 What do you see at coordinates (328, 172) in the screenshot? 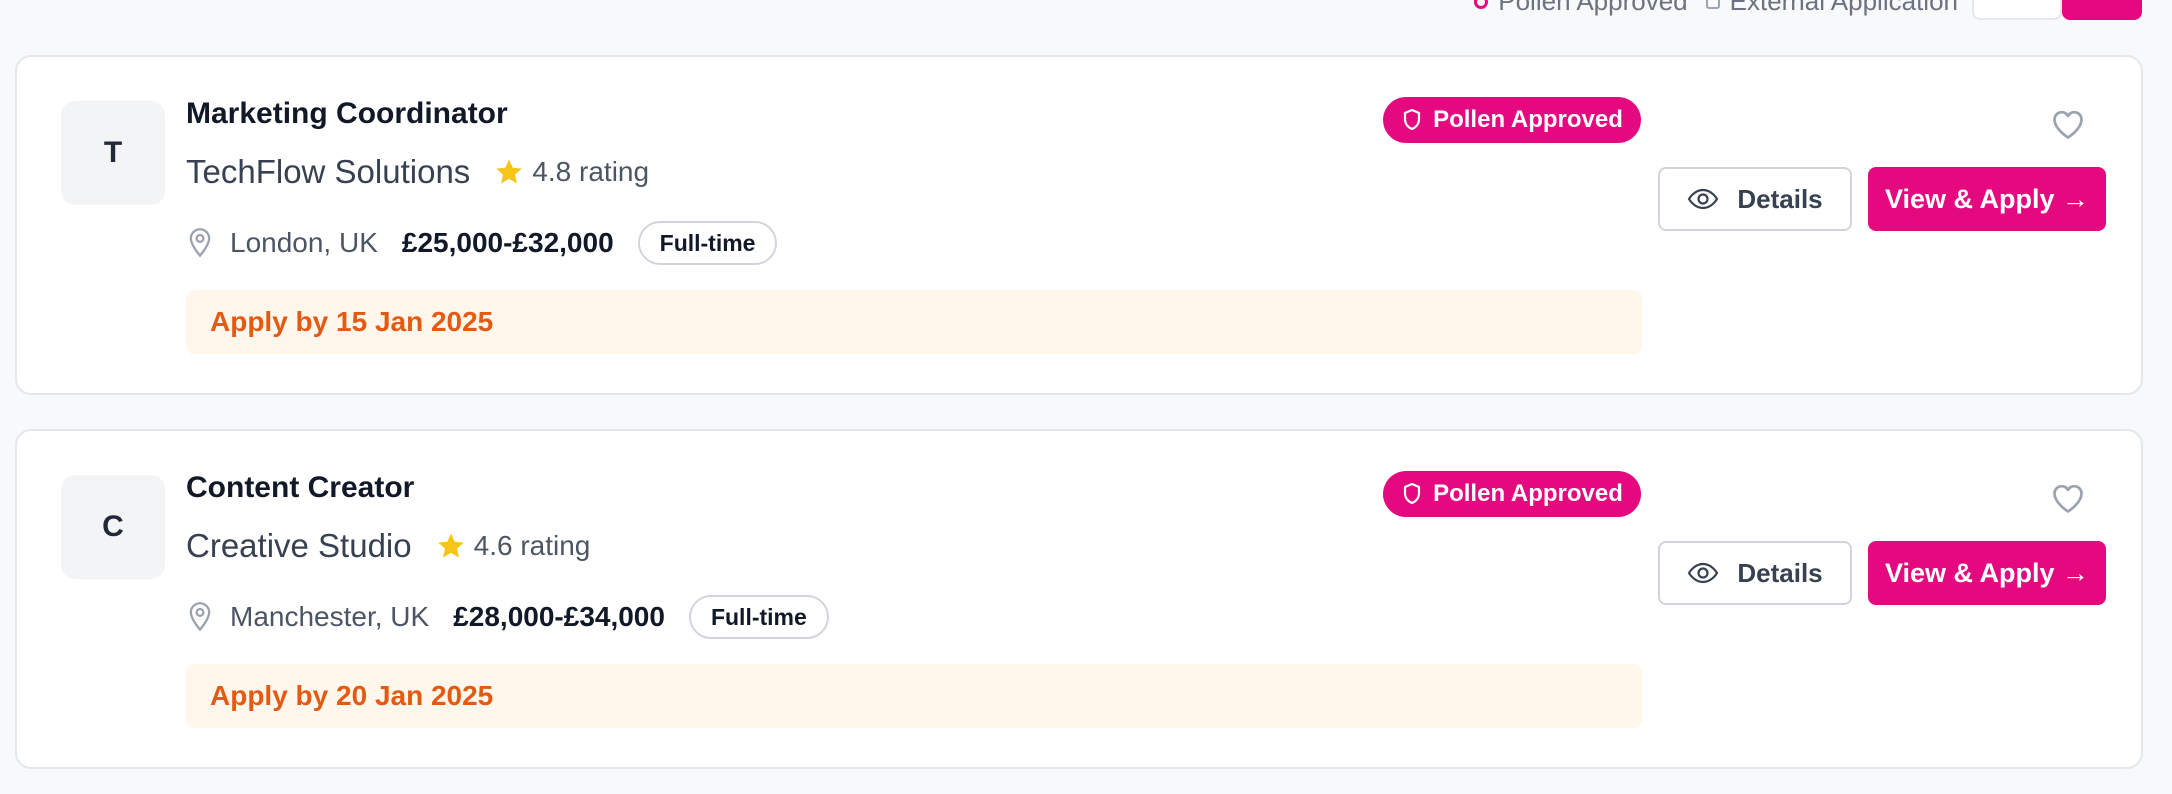
I see `company-name: TechFlow Solutions` at bounding box center [328, 172].